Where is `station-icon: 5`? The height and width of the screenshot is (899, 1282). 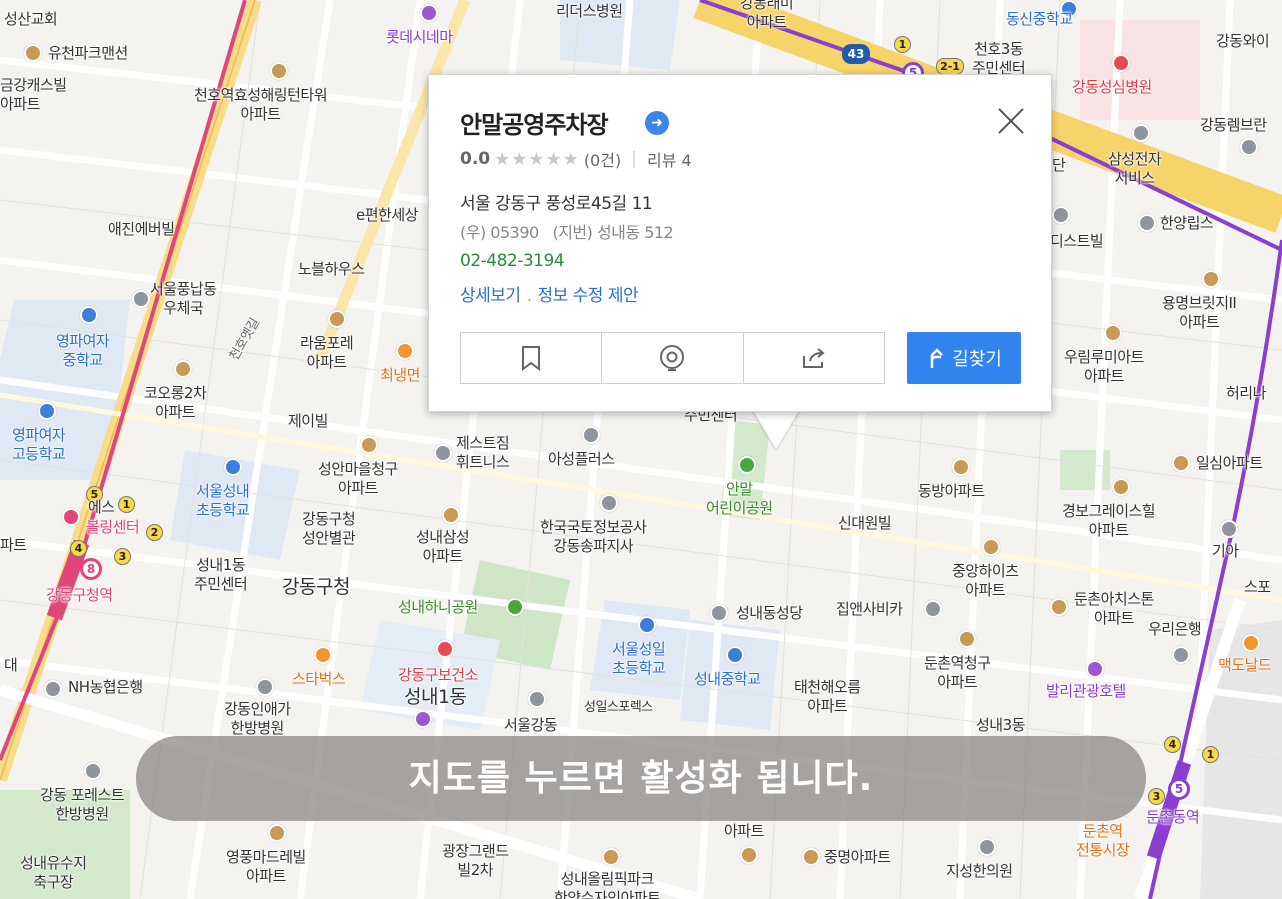
station-icon: 5 is located at coordinates (1179, 789).